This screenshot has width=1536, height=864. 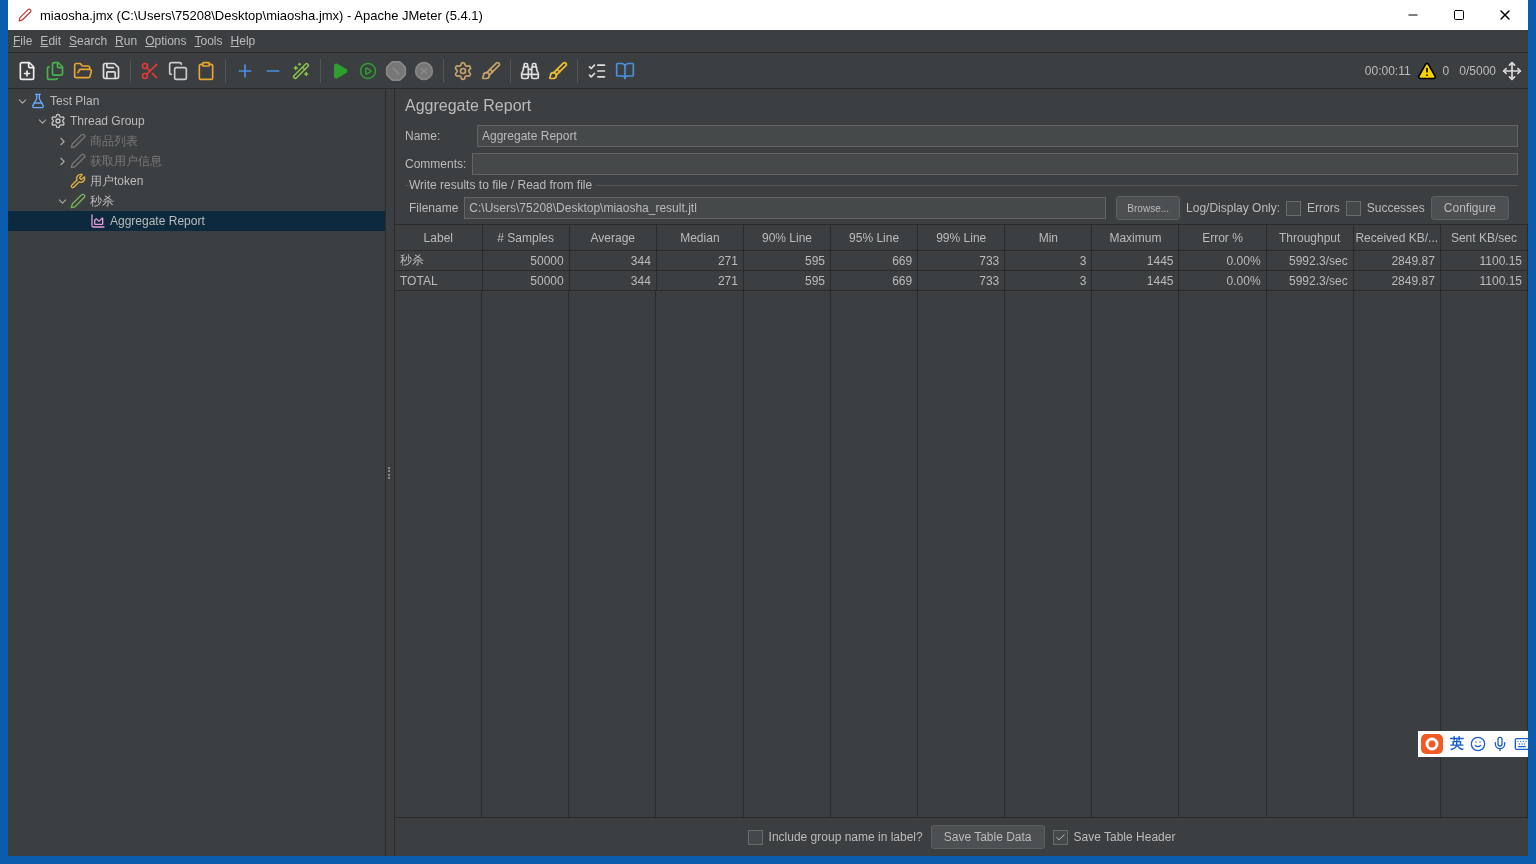 I want to click on menu-item: Search, so click(x=88, y=41).